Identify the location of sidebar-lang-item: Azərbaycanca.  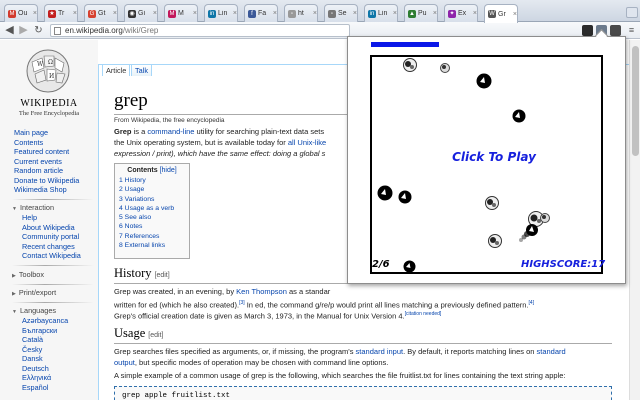
(45, 320).